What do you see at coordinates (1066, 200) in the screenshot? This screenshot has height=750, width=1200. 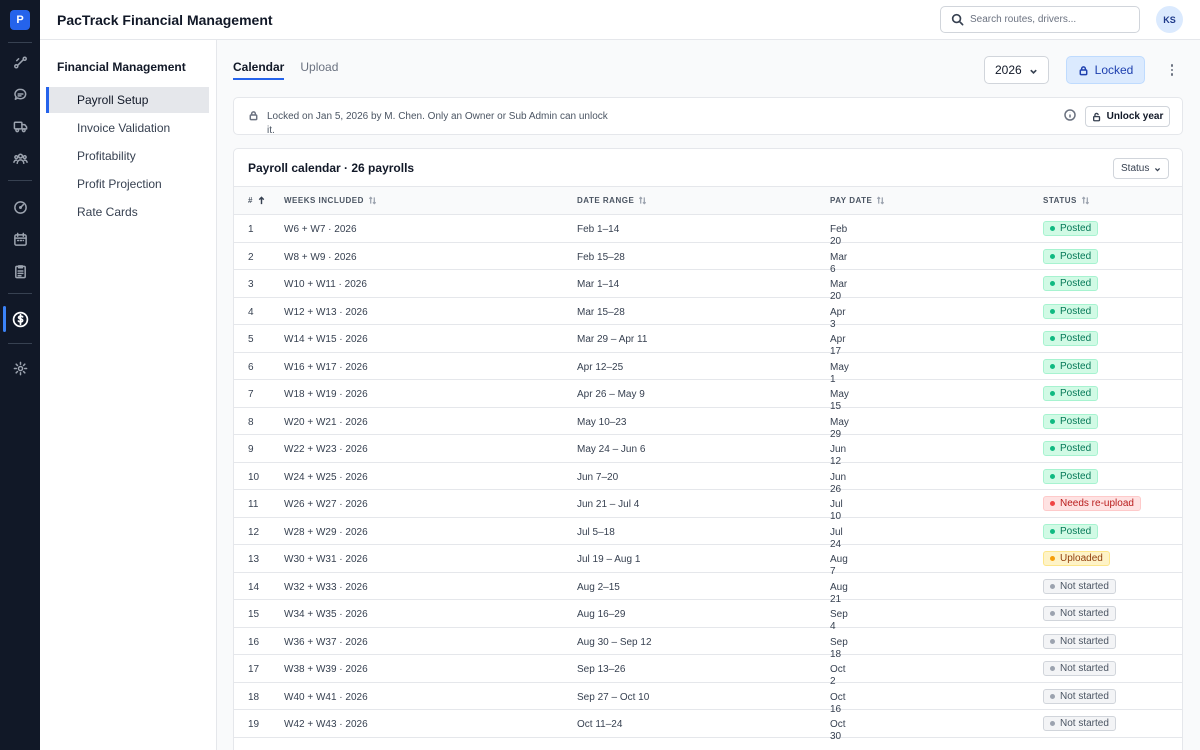 I see `column-header-status: STATUS` at bounding box center [1066, 200].